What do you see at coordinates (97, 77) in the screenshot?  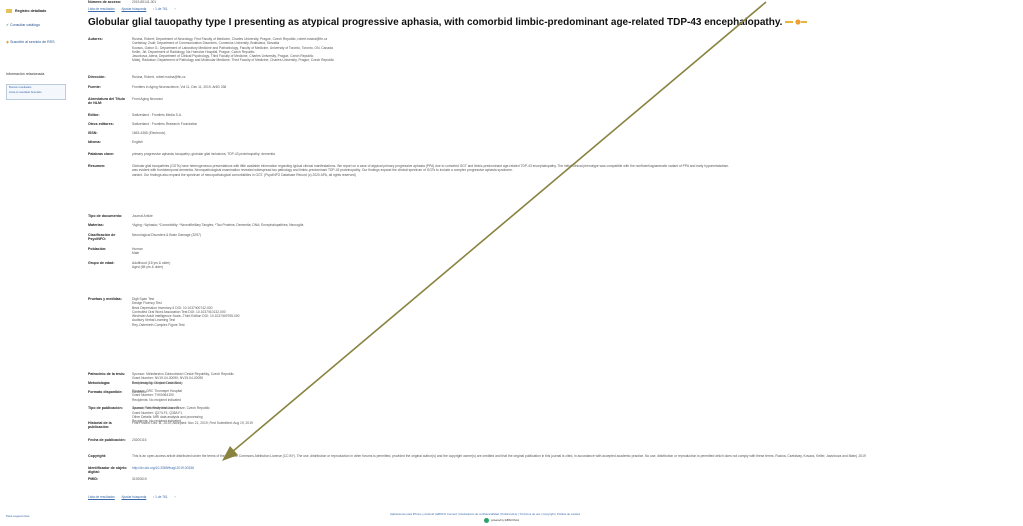 I see `field-label: Dirección:` at bounding box center [97, 77].